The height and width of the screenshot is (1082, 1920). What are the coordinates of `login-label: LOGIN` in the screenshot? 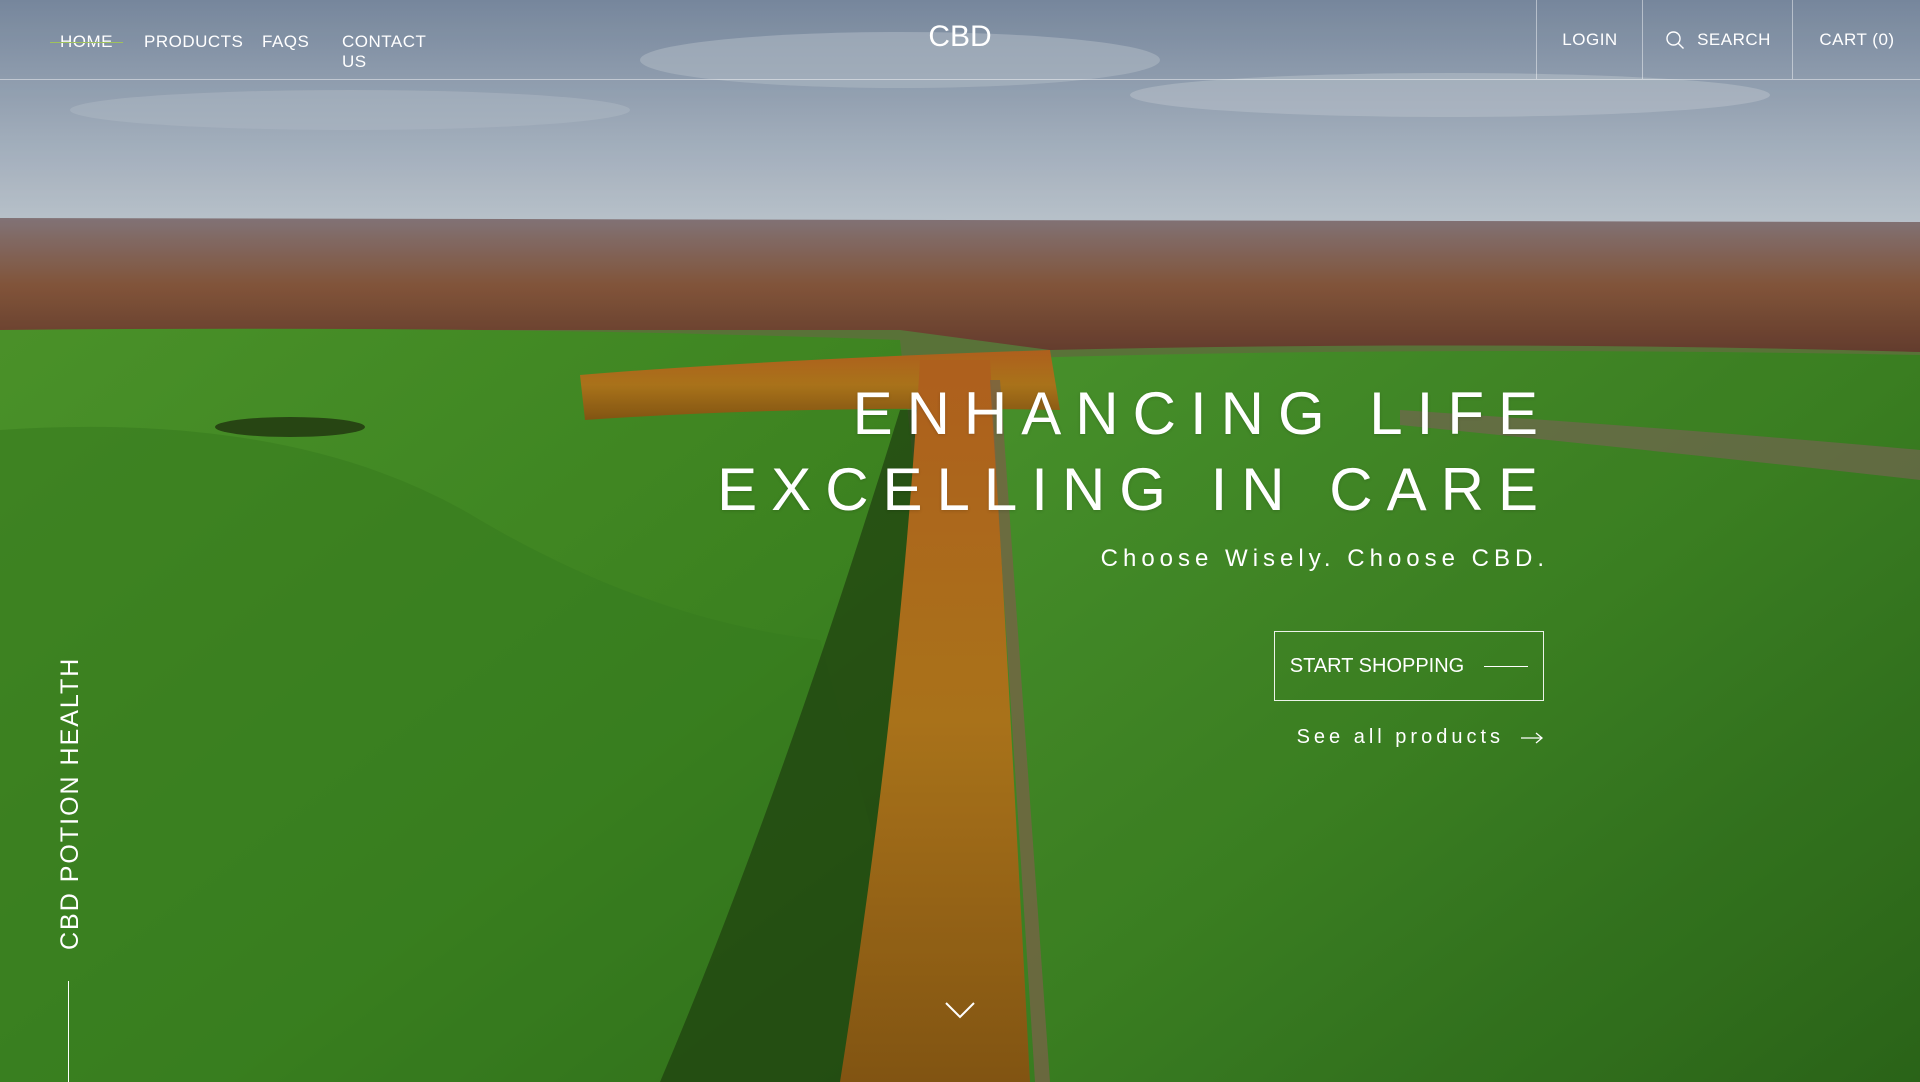 It's located at (1590, 39).